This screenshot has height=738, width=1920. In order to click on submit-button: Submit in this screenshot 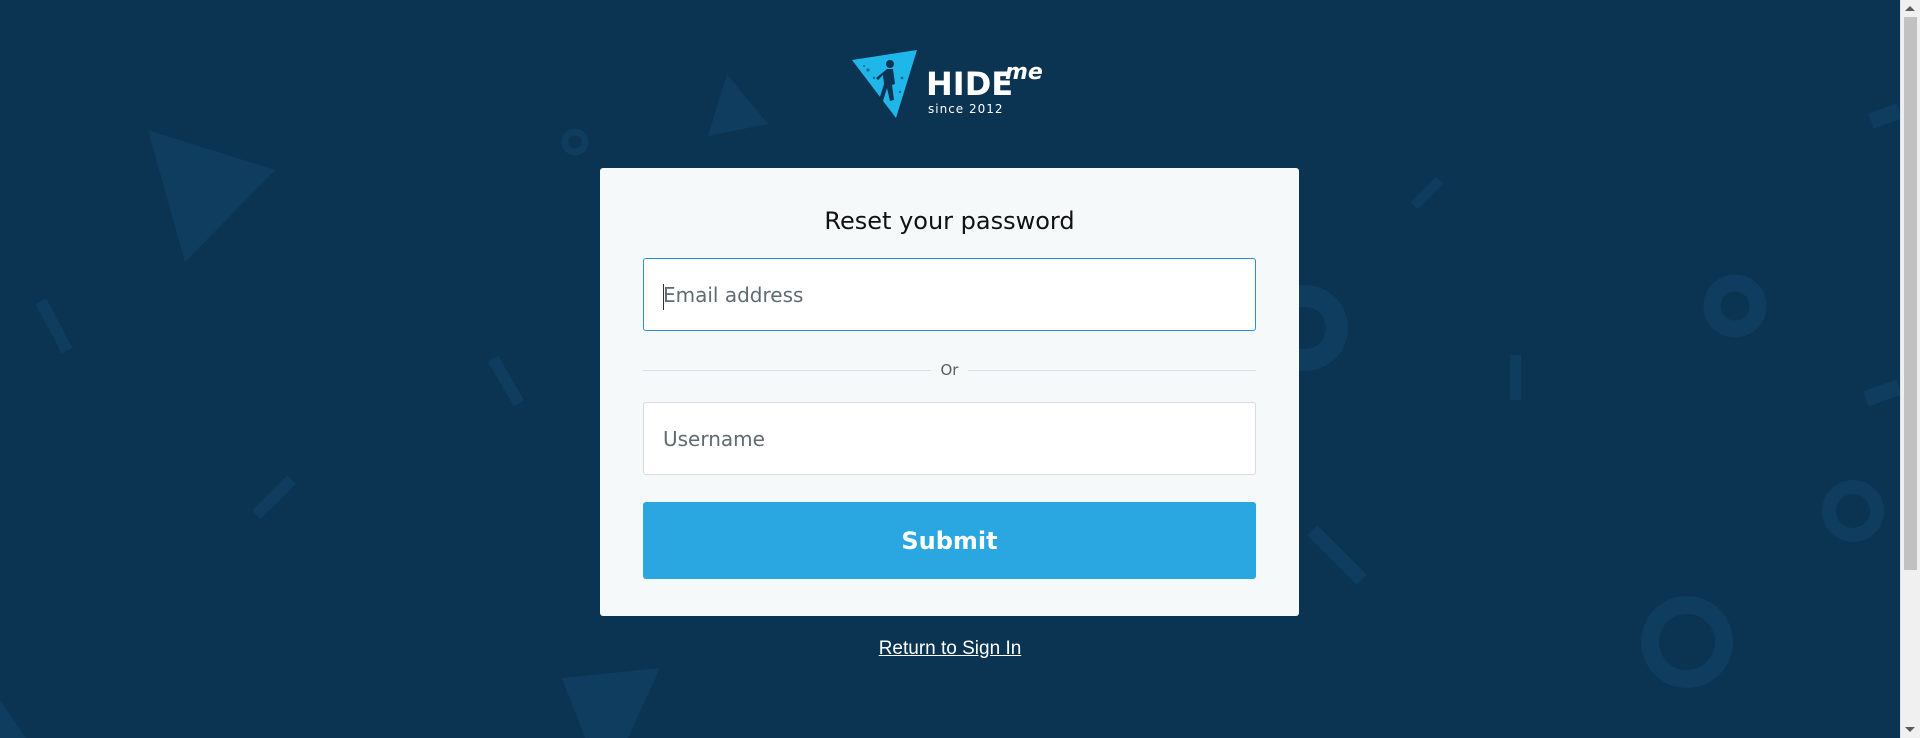, I will do `click(949, 540)`.